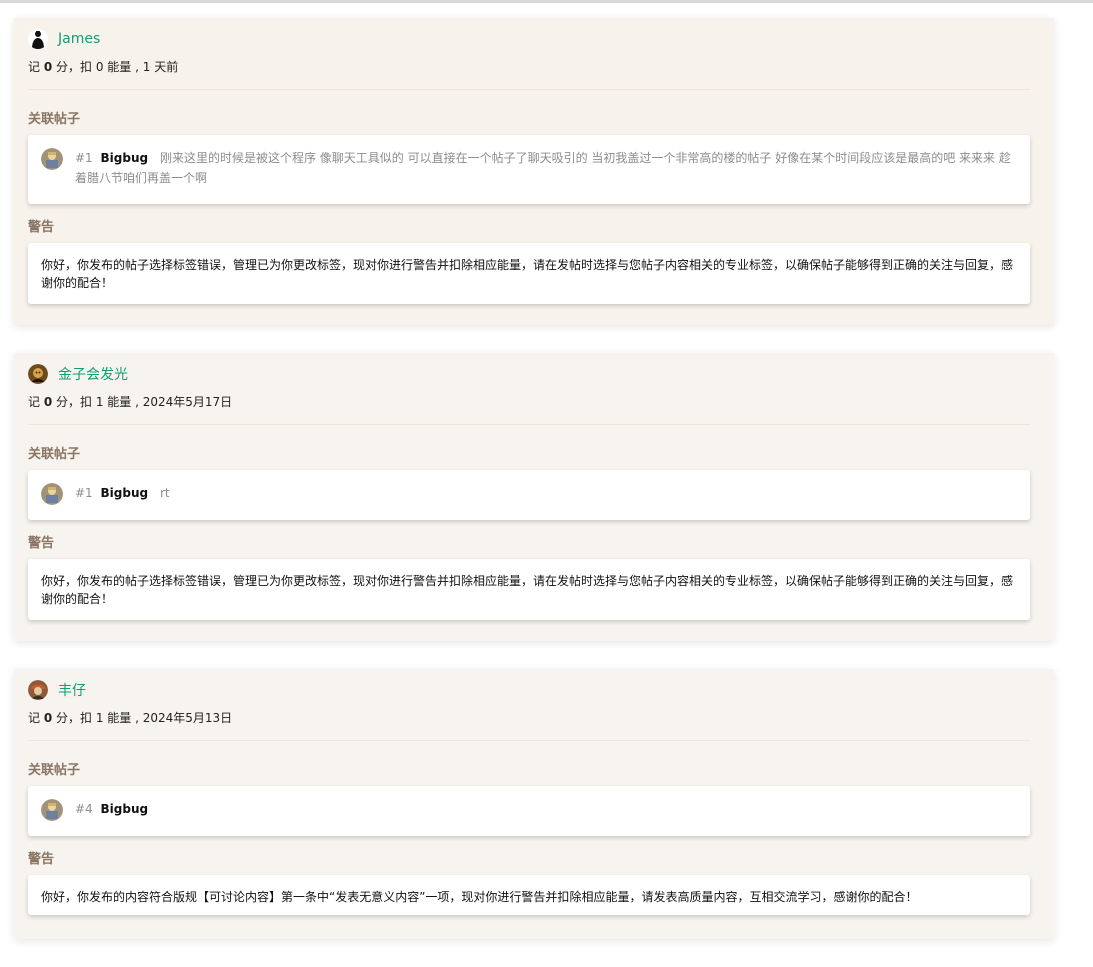  Describe the element at coordinates (529, 401) in the screenshot. I see `score-meta: 记 0 分，扣 1 能量 , 2024年5月17日` at that location.